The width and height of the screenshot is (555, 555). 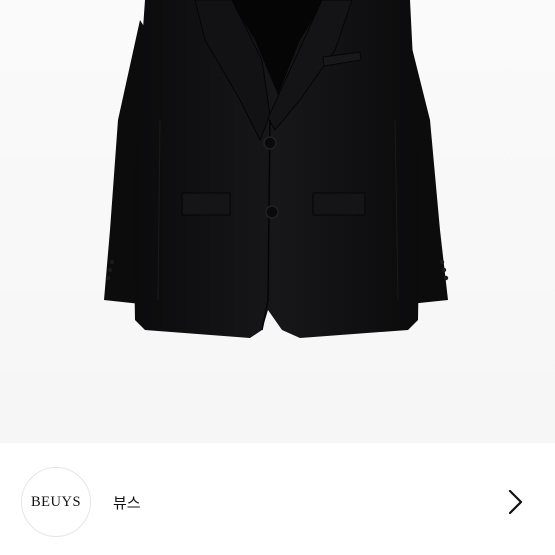 What do you see at coordinates (270, 143) in the screenshot?
I see `button-top` at bounding box center [270, 143].